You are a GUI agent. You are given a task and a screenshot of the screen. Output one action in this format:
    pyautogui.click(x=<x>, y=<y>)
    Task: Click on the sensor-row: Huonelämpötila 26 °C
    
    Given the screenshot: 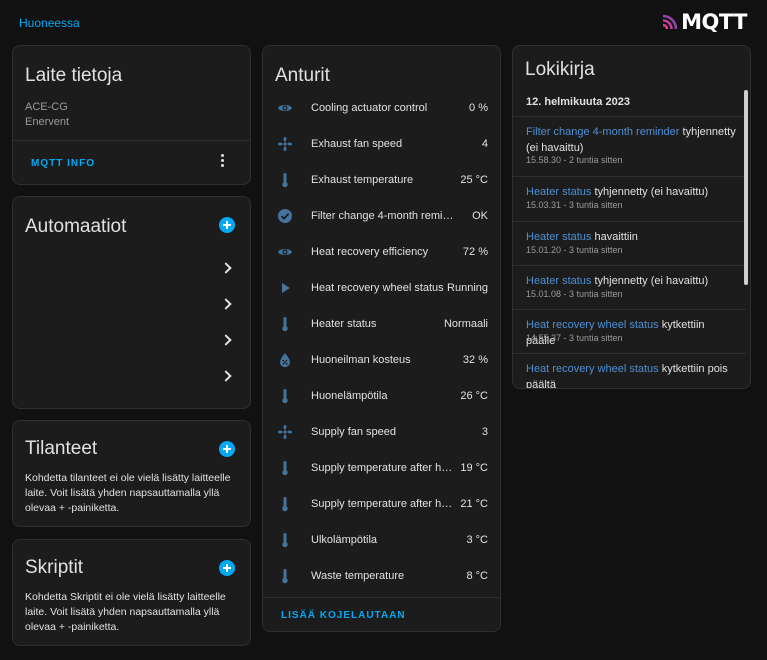 What is the action you would take?
    pyautogui.click(x=381, y=396)
    